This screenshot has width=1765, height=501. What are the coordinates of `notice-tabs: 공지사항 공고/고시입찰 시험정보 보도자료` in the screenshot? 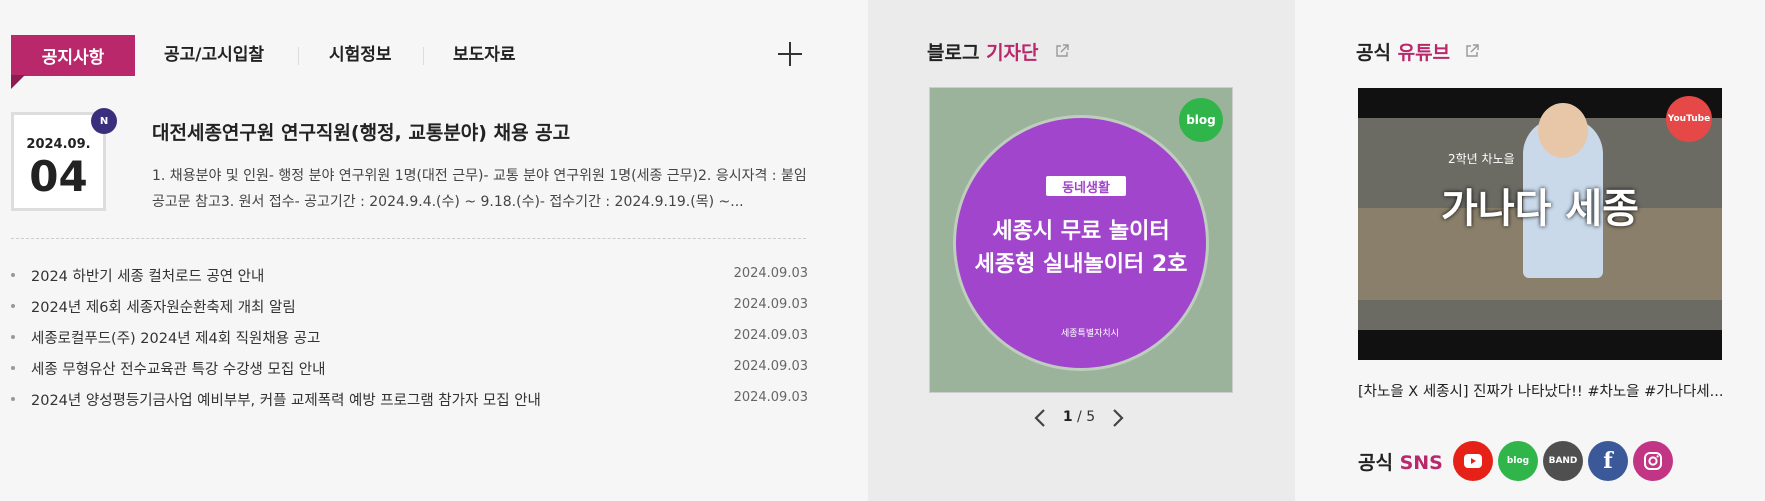 It's located at (411, 62).